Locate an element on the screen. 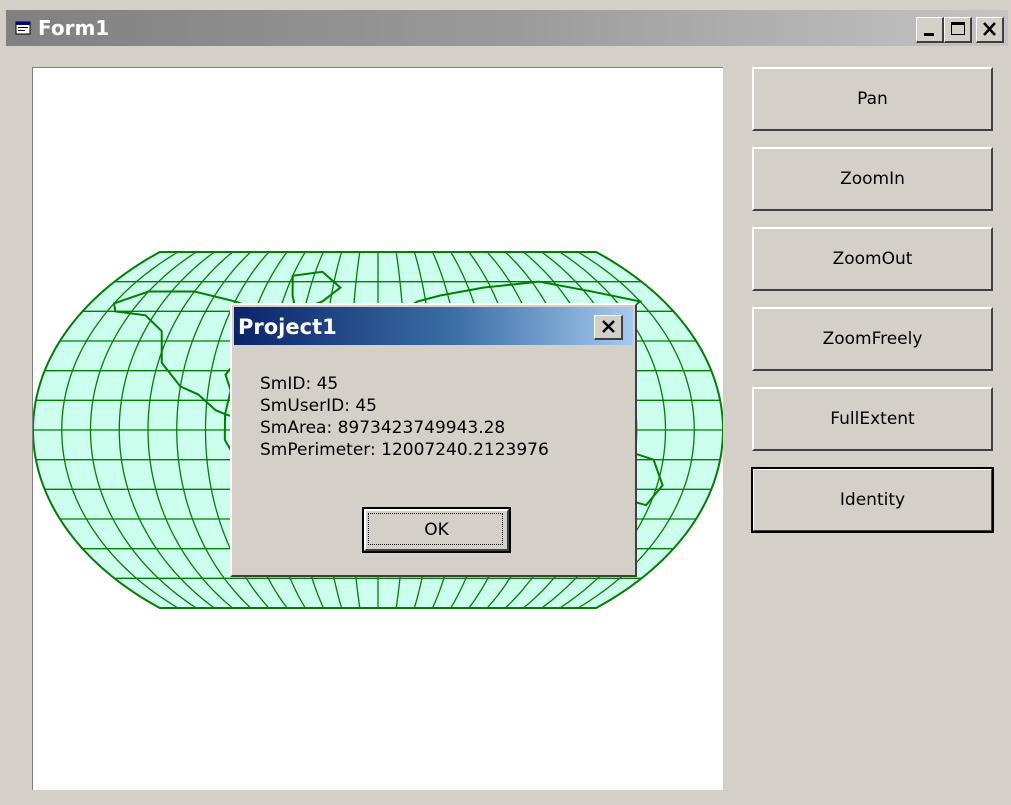 The height and width of the screenshot is (805, 1011). message-line-smarea: SmArea: 8973423749943.28 is located at coordinates (383, 428).